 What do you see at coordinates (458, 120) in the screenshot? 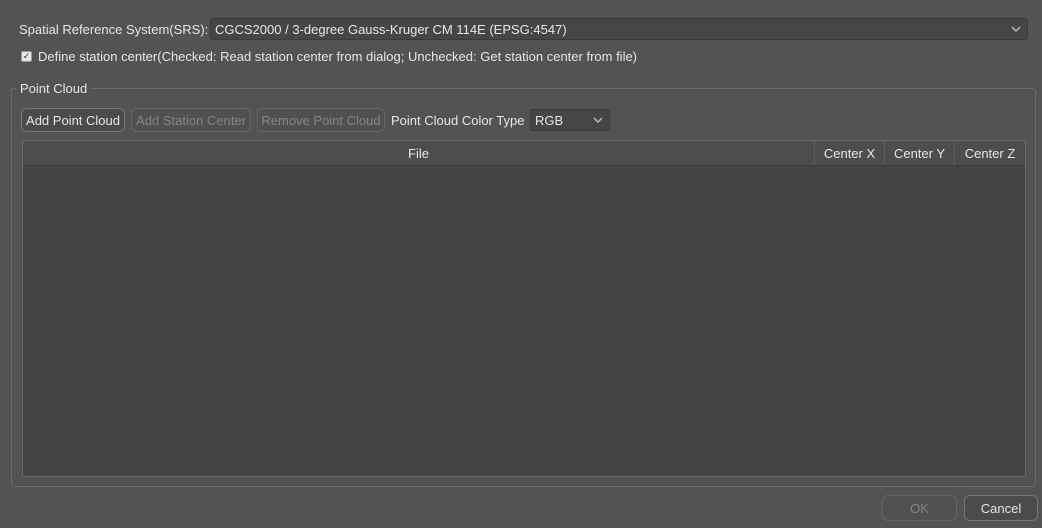
I see `color-type-label: Point Cloud Color Type` at bounding box center [458, 120].